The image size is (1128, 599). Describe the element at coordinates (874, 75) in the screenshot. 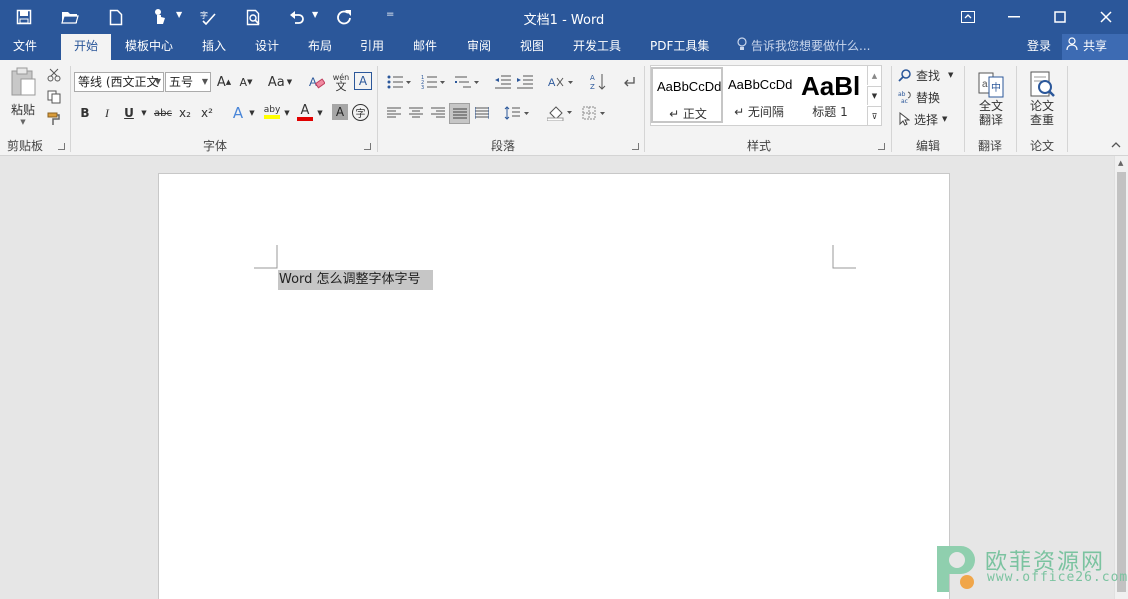

I see `gallery-scroll-up-icon: ▲` at that location.